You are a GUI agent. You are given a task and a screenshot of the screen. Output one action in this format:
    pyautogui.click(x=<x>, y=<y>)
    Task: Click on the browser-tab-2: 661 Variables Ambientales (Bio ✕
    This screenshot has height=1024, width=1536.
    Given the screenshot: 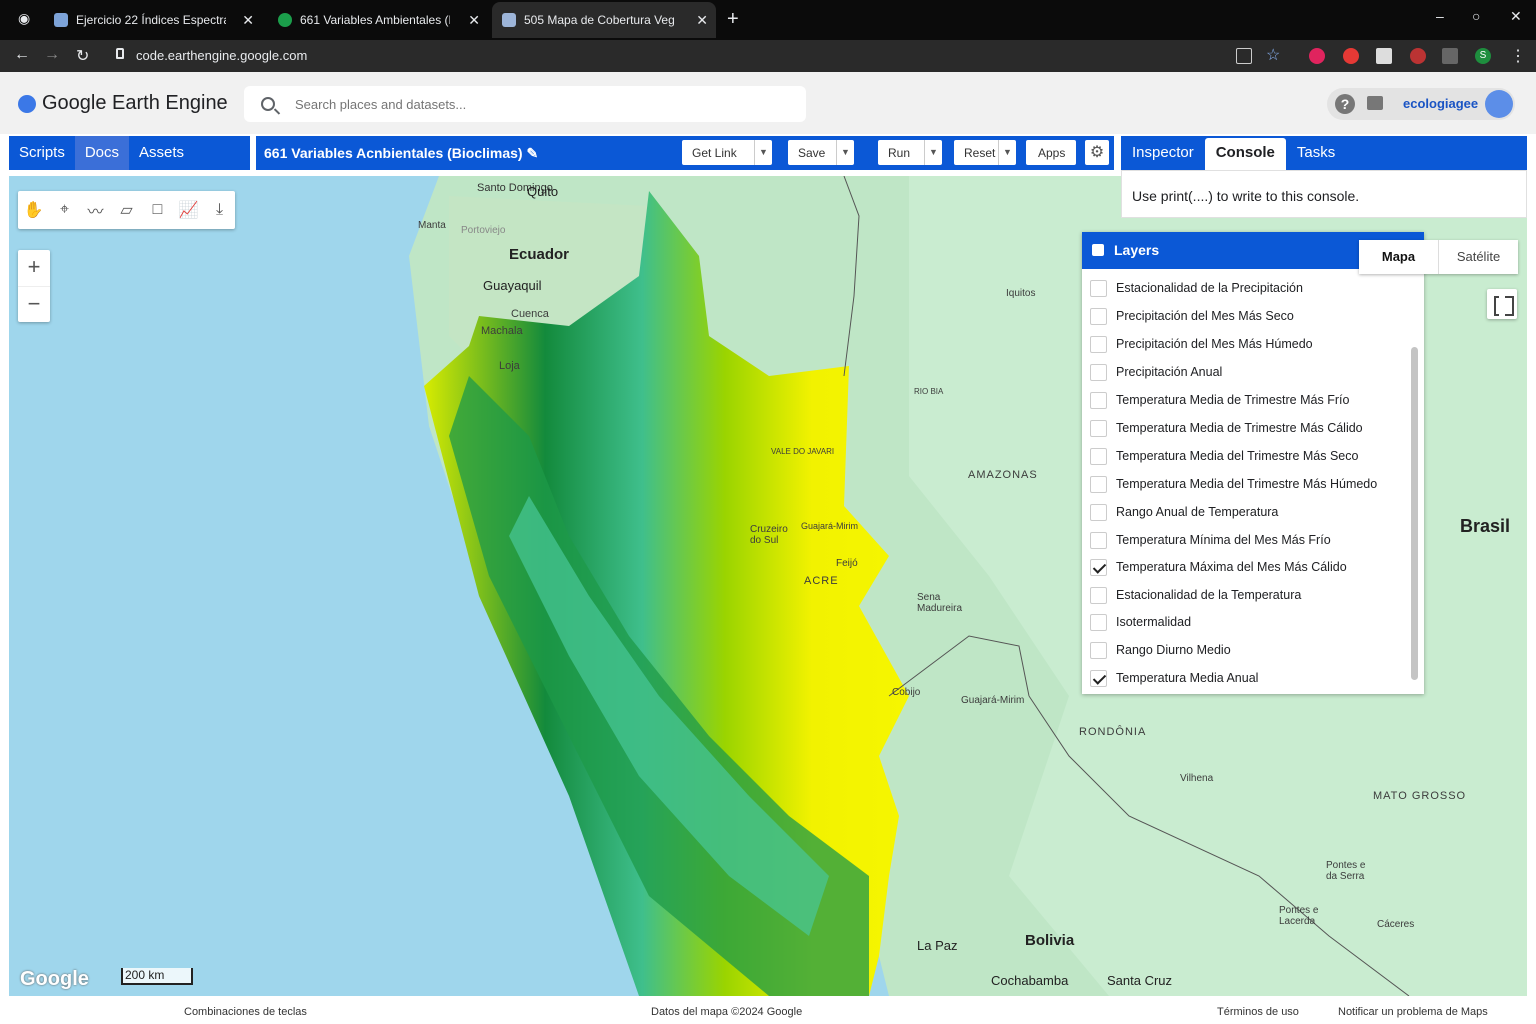 What is the action you would take?
    pyautogui.click(x=378, y=20)
    